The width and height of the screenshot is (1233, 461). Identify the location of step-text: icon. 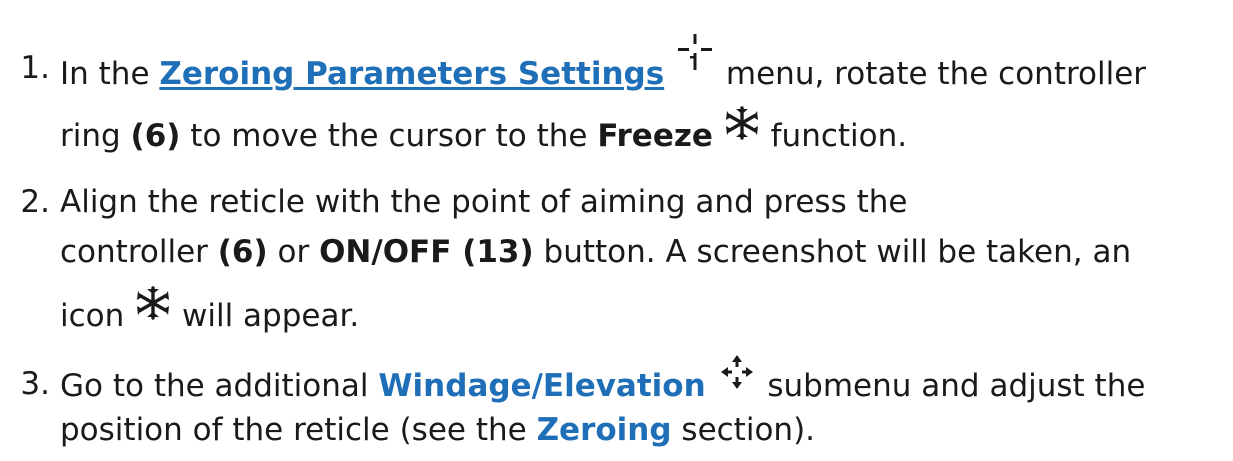
(92, 316).